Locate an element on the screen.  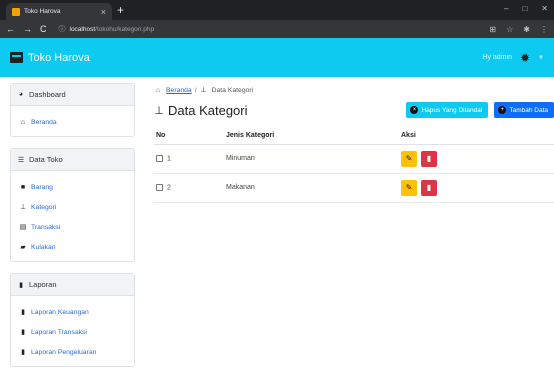
sidebar-item-laporan-transaksi: ▮ Laporan Transaksi is located at coordinates (72, 332).